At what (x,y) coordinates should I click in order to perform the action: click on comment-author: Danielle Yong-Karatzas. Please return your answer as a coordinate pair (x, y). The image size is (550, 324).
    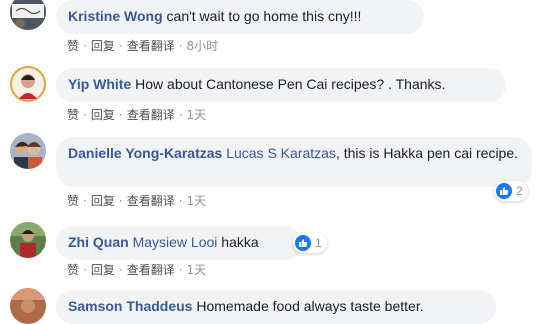
    Looking at the image, I should click on (145, 153).